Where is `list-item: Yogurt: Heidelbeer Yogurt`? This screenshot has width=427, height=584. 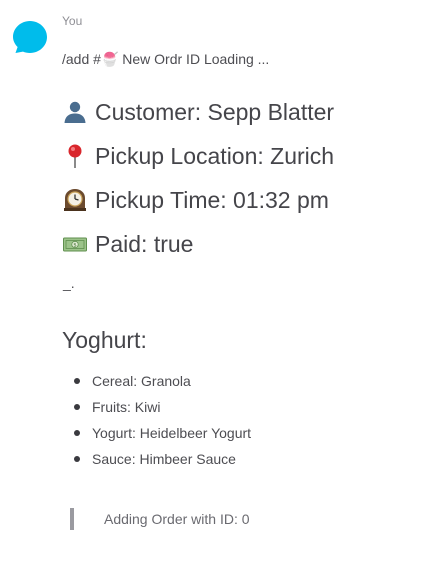 list-item: Yogurt: Heidelbeer Yogurt is located at coordinates (156, 433).